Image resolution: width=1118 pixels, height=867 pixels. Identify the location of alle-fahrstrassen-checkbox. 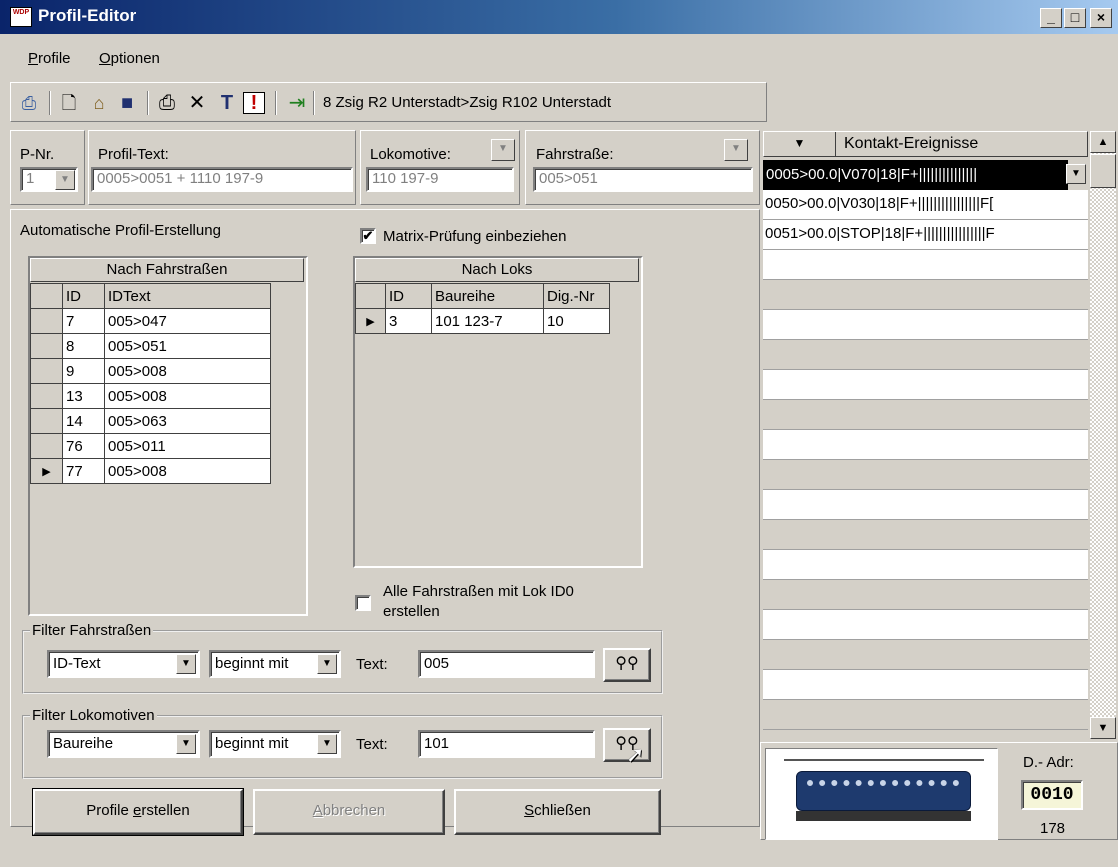
(363, 603).